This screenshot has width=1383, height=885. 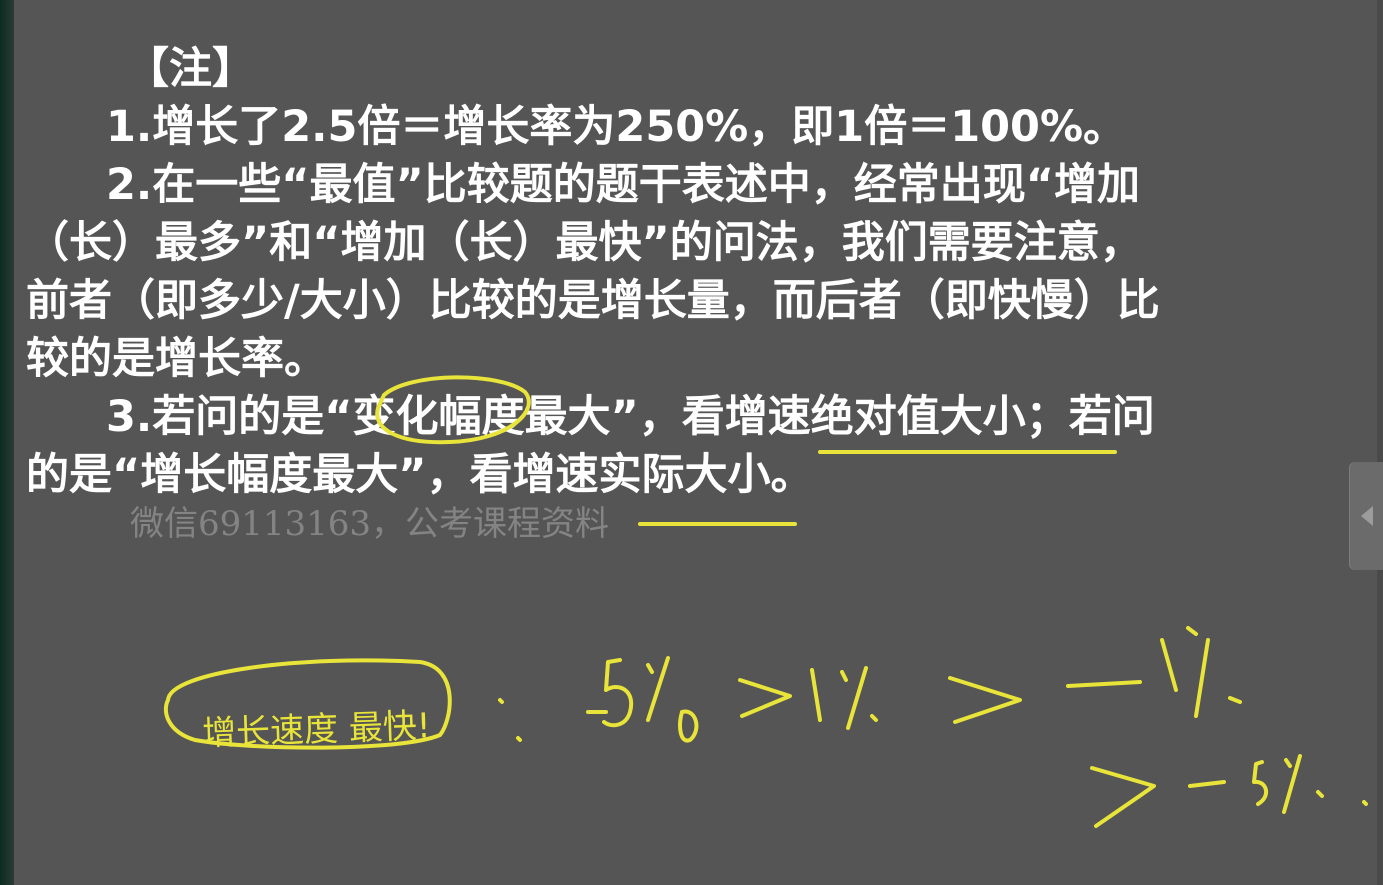 What do you see at coordinates (844, 698) in the screenshot?
I see `ink-1-percent` at bounding box center [844, 698].